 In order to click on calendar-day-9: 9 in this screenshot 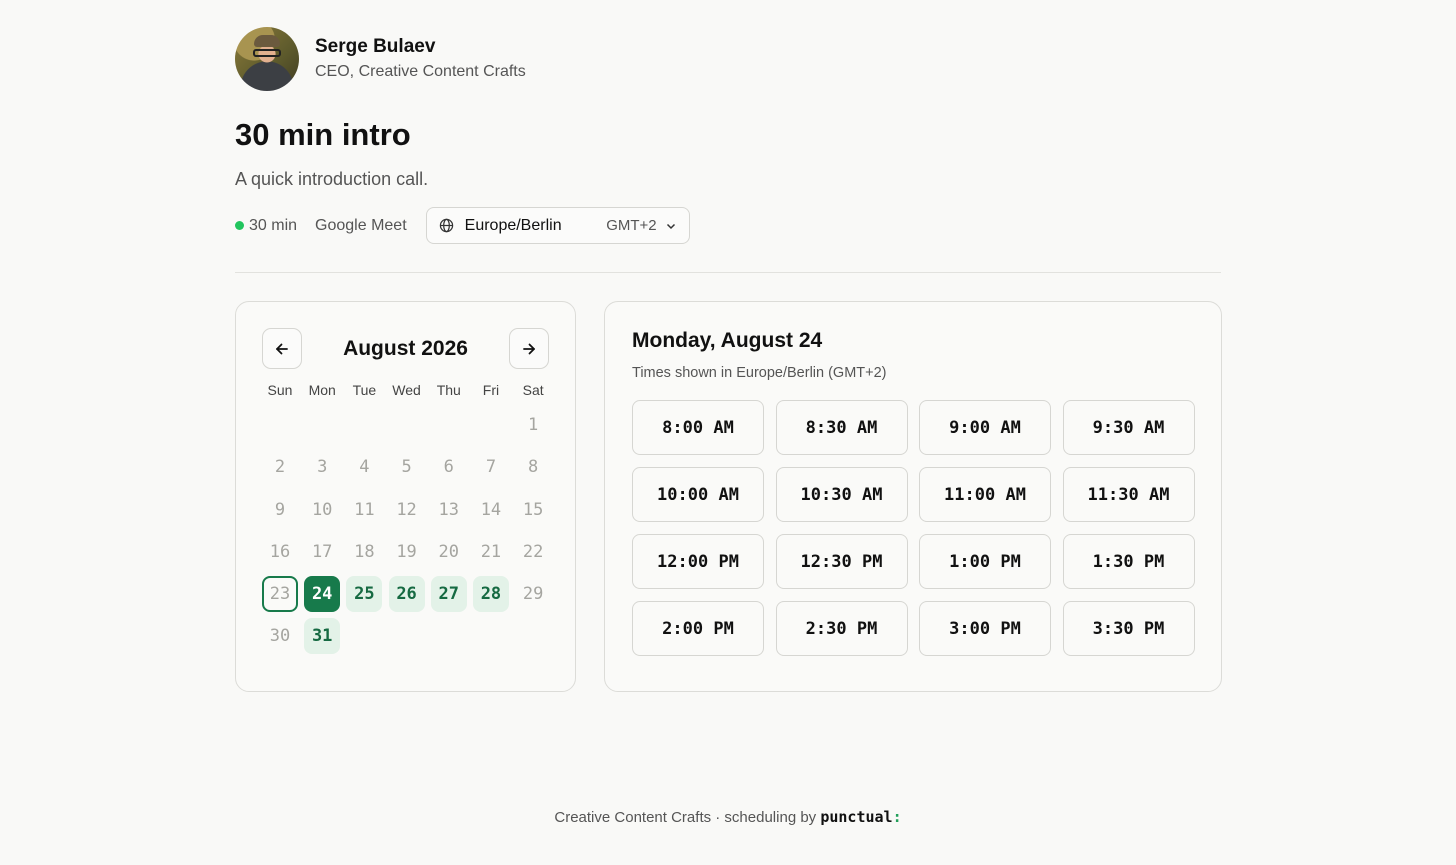, I will do `click(280, 509)`.